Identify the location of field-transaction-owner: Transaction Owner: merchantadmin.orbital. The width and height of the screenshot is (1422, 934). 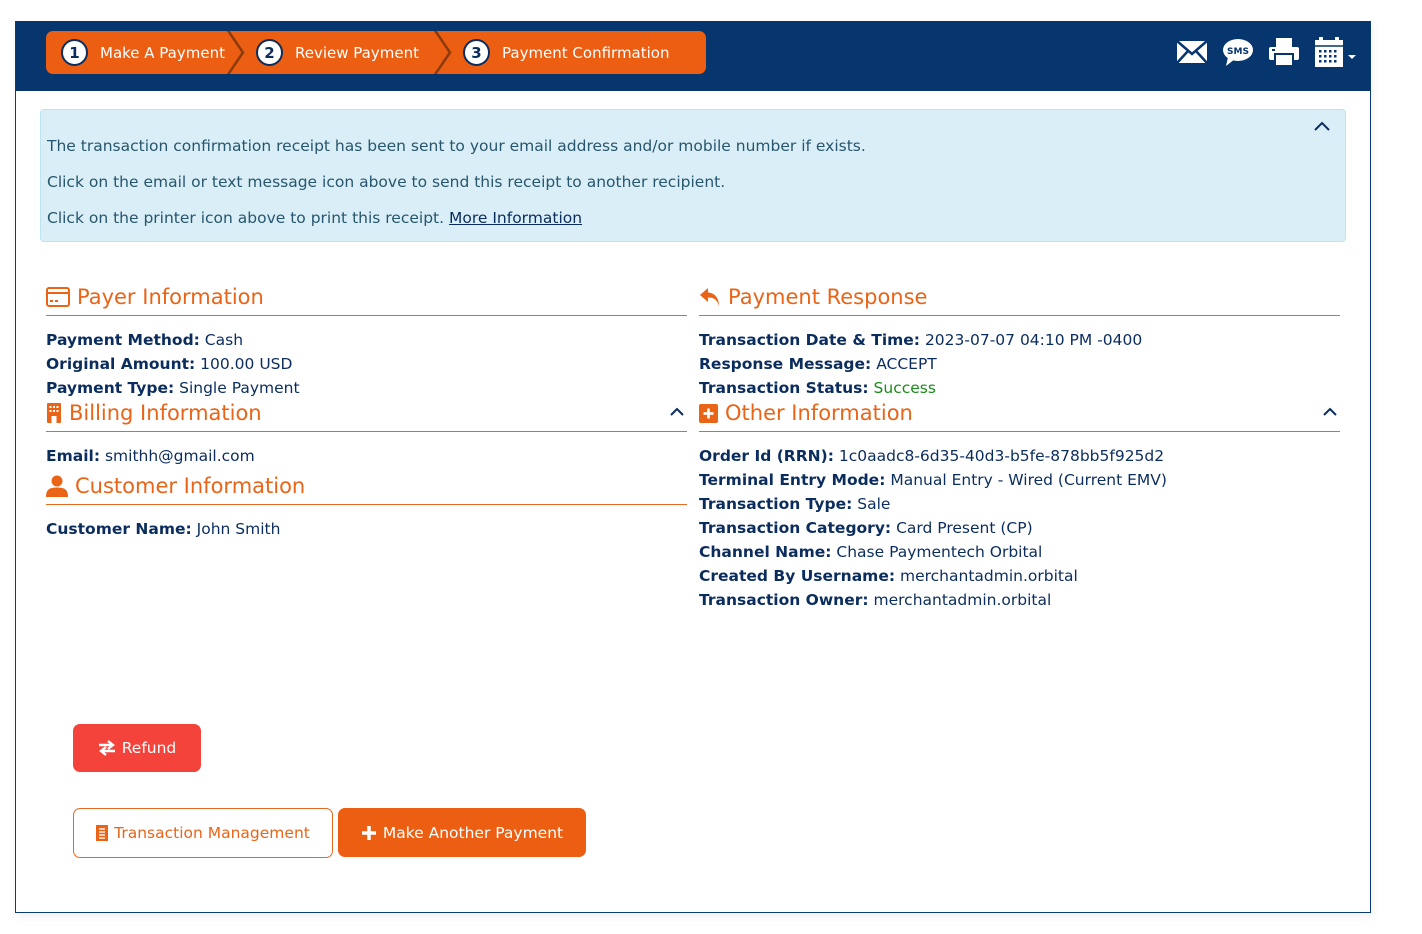
(875, 600).